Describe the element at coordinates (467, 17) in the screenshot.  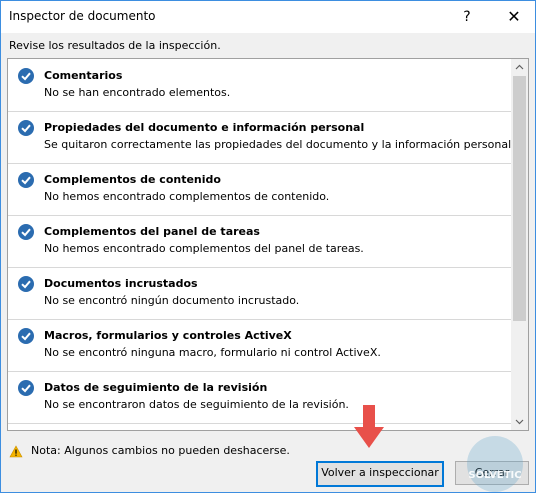
I see `help-button: ?` at that location.